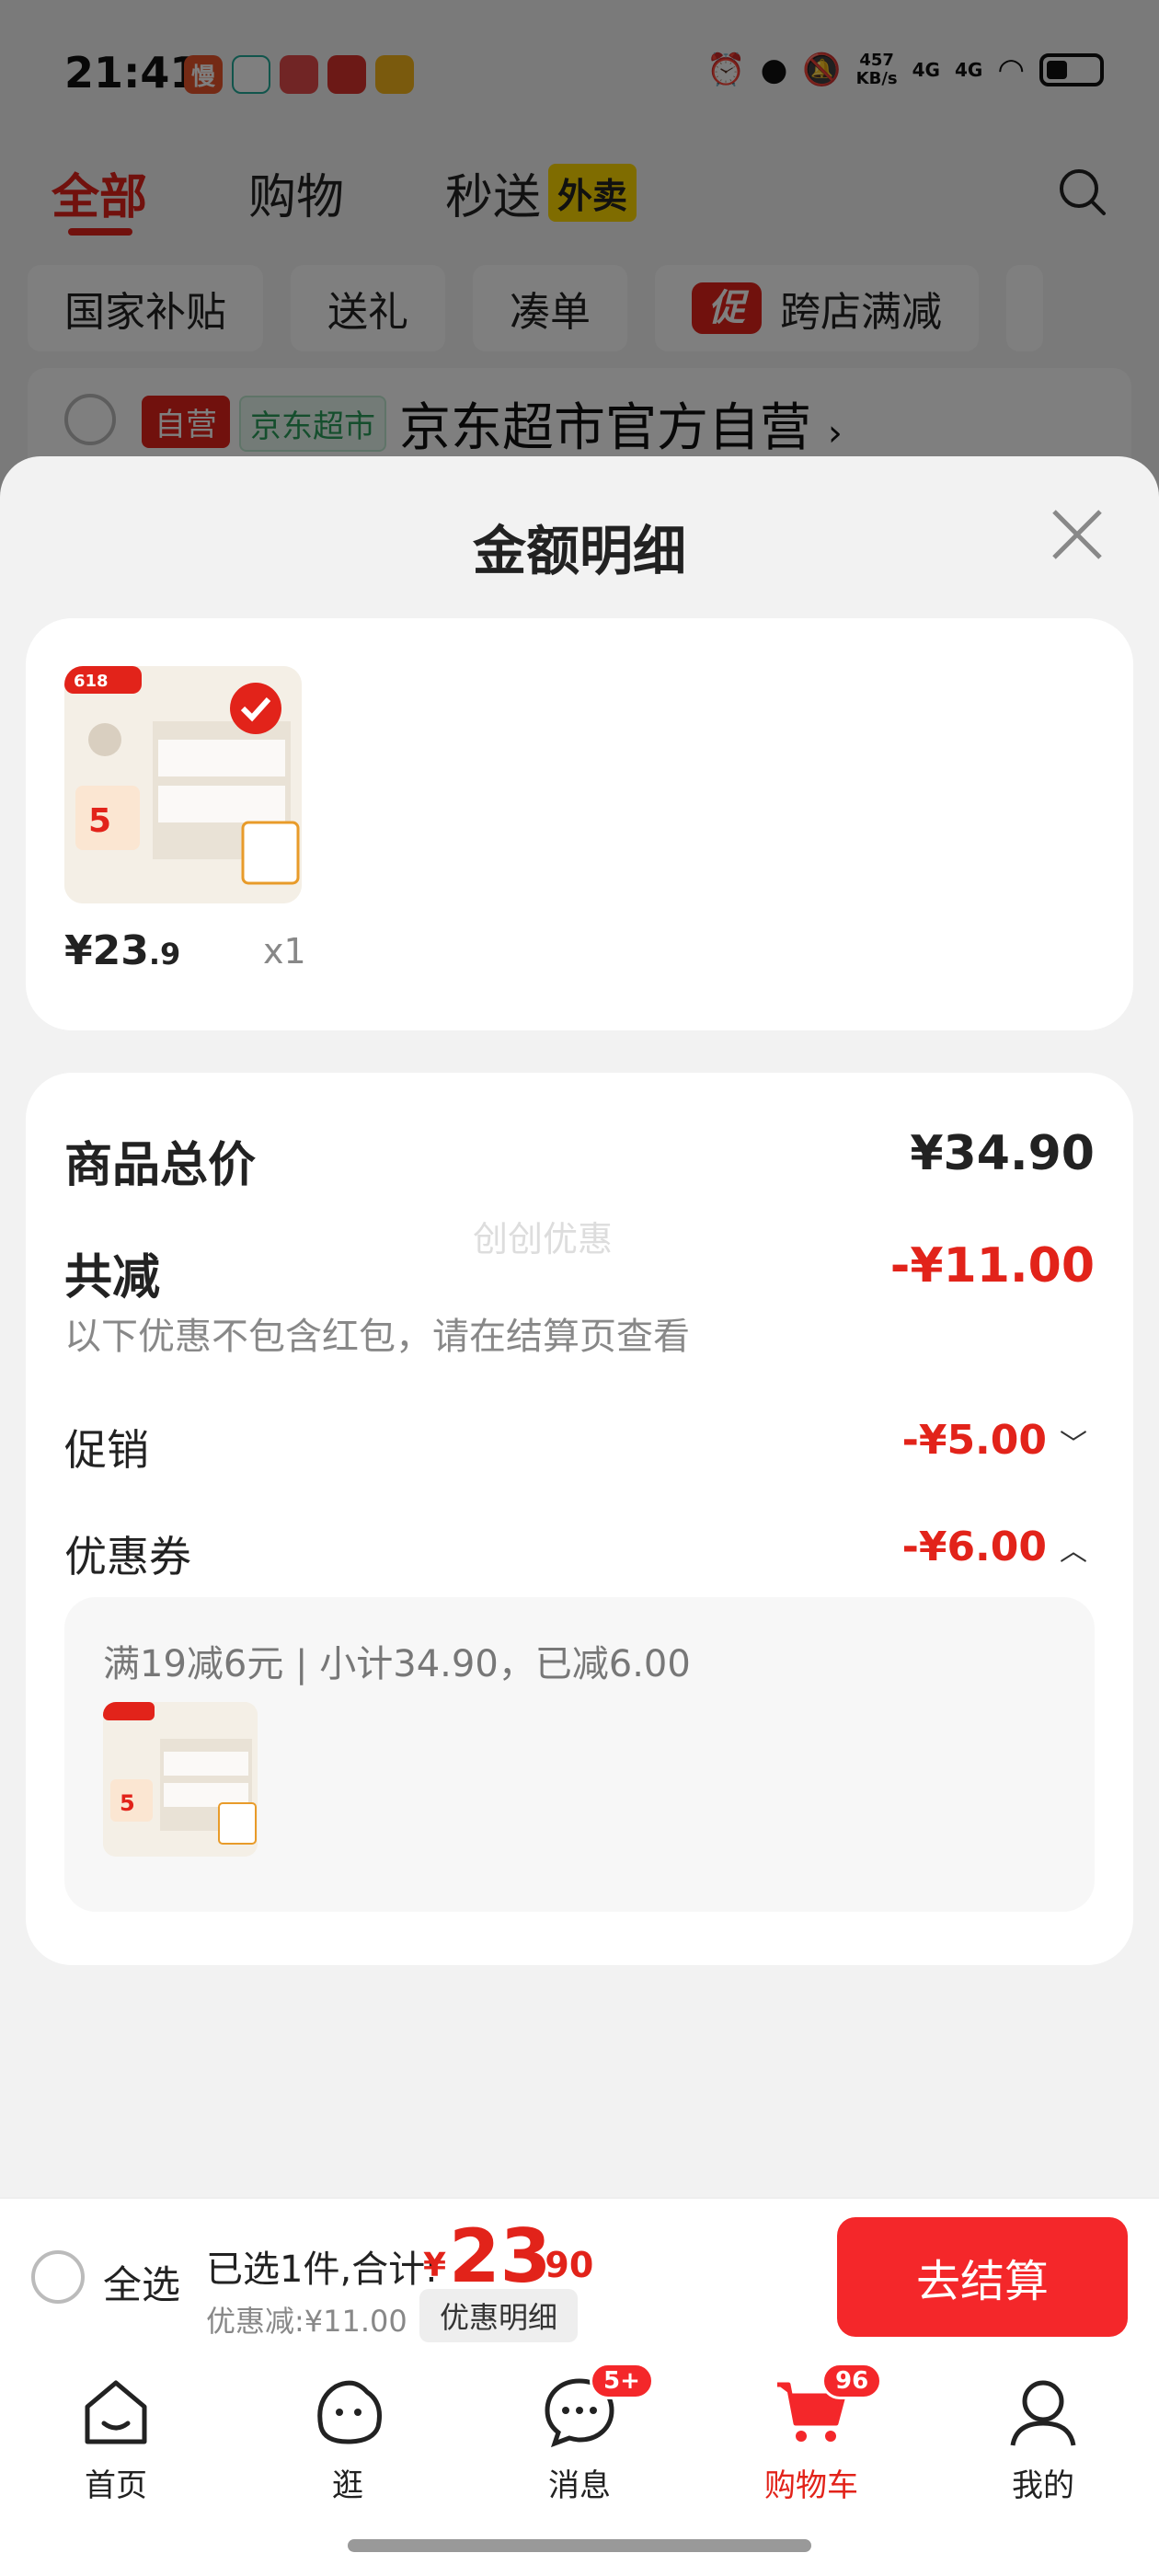  I want to click on nav-cart: 96 购物车, so click(811, 2434).